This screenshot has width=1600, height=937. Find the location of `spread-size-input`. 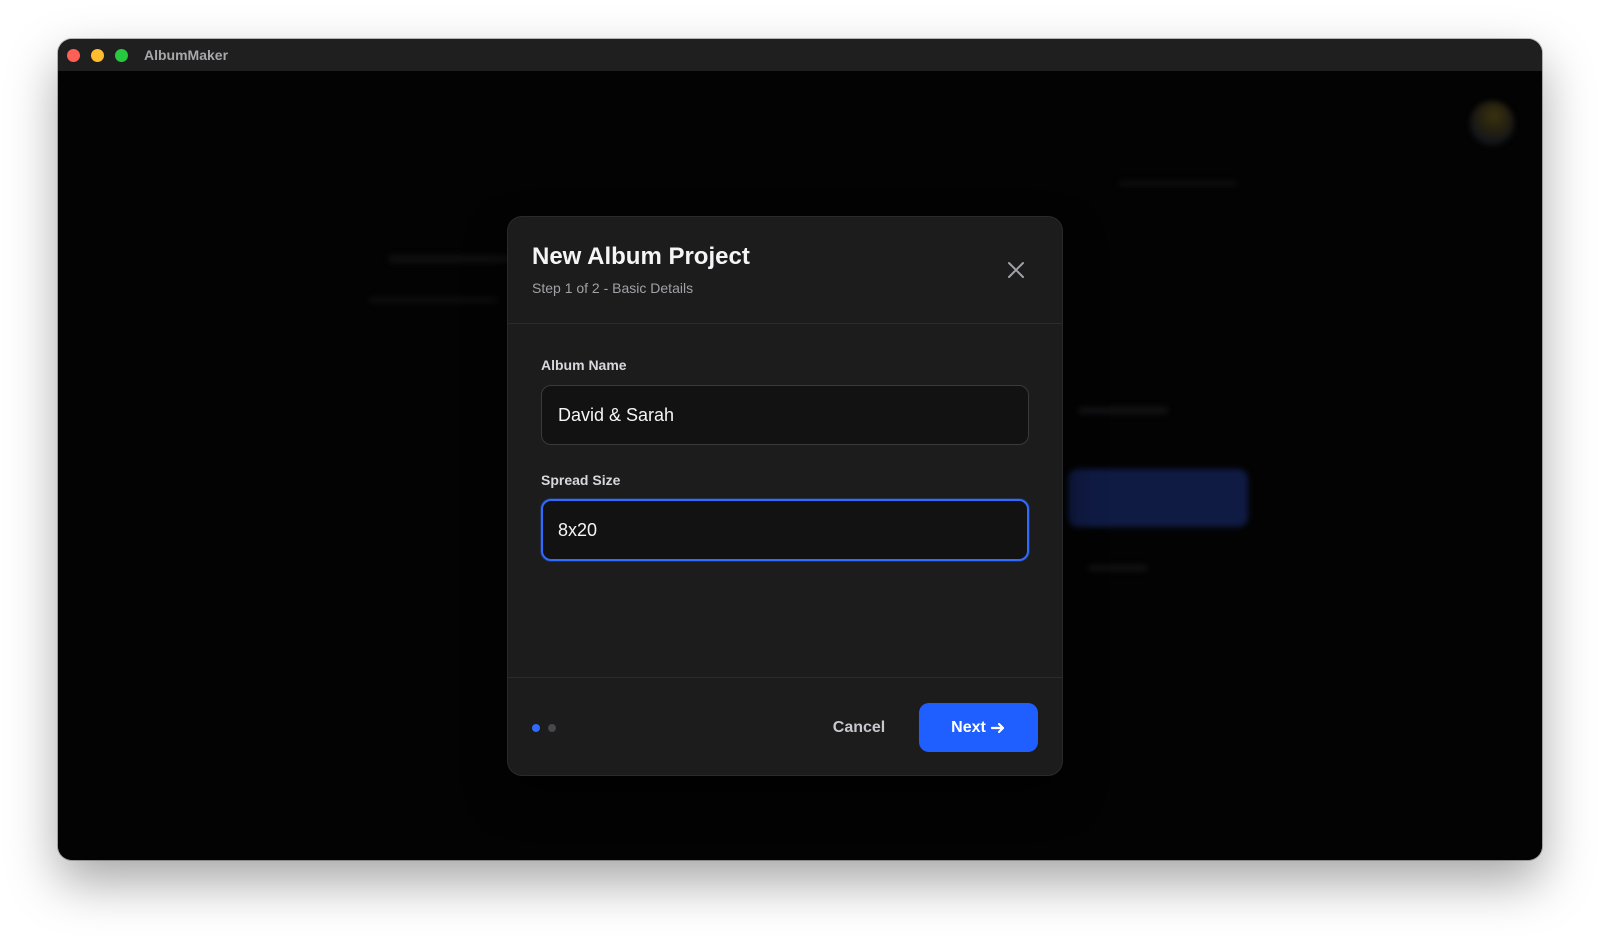

spread-size-input is located at coordinates (785, 530).